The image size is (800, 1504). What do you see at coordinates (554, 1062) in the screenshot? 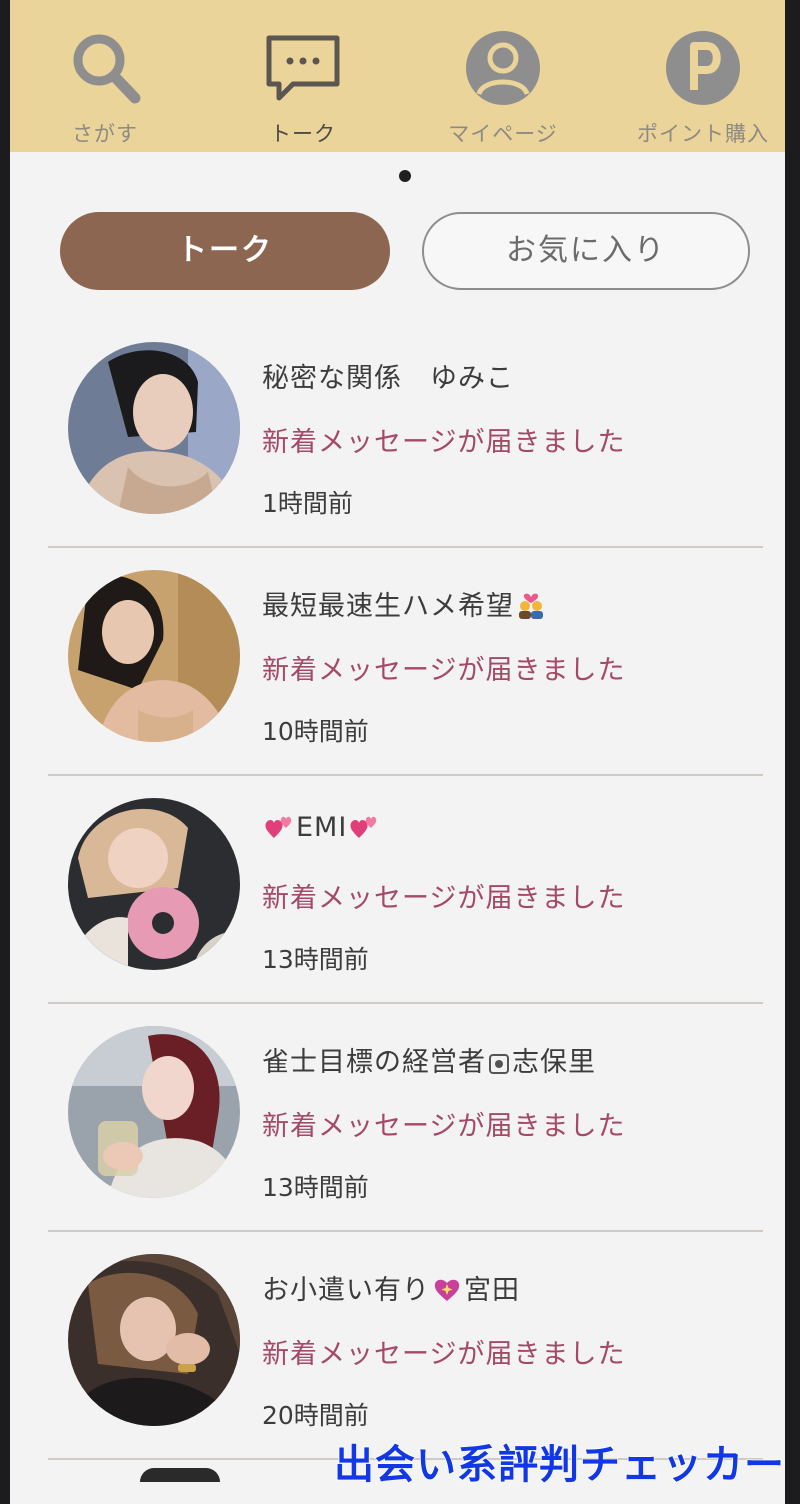
I see `talk-name-text-2: 志保里` at bounding box center [554, 1062].